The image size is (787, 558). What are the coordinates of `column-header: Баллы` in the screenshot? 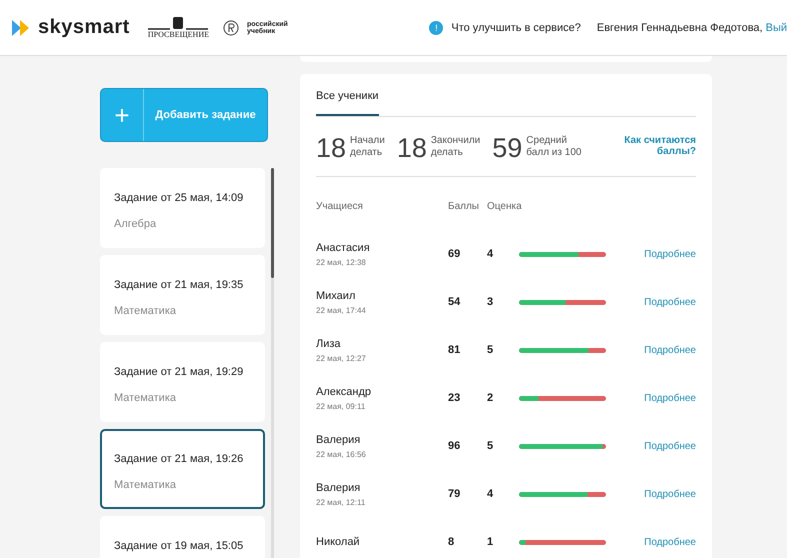 It's located at (464, 206).